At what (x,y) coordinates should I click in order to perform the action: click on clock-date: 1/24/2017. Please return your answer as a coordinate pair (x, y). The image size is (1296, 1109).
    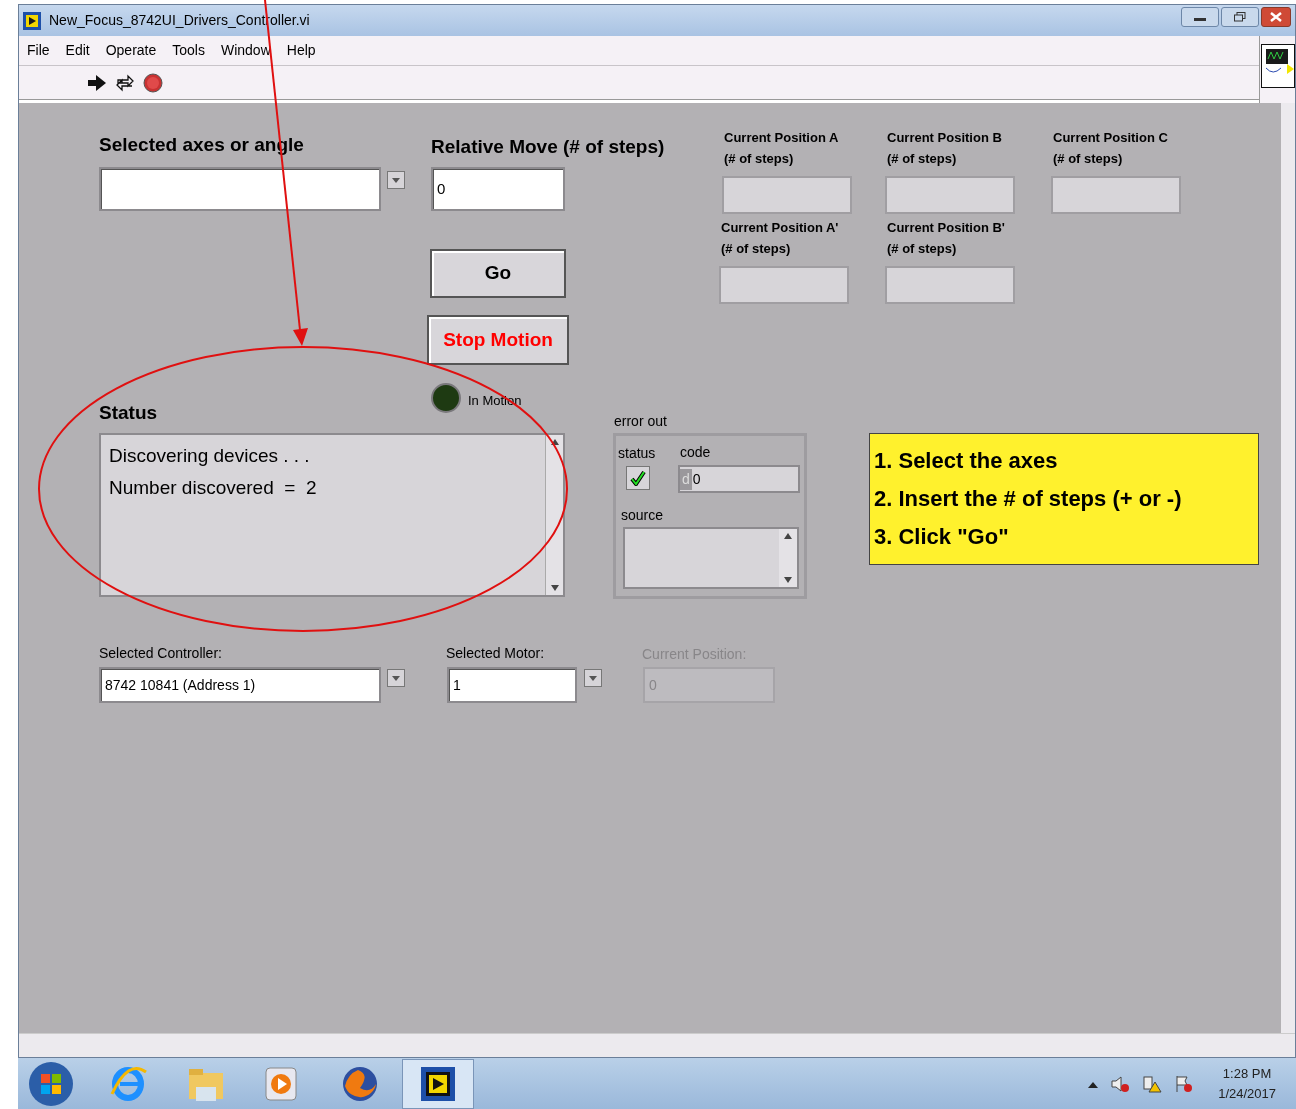
    Looking at the image, I should click on (1247, 1093).